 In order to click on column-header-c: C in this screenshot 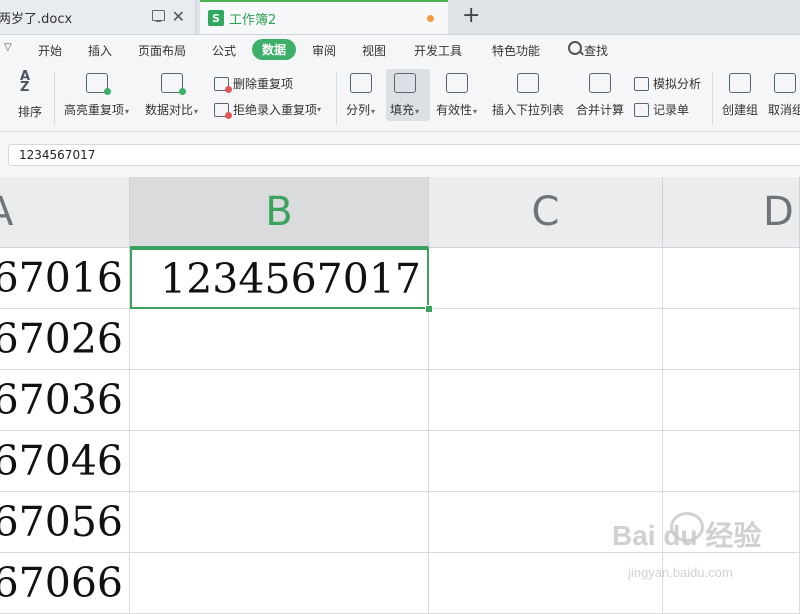, I will do `click(546, 212)`.